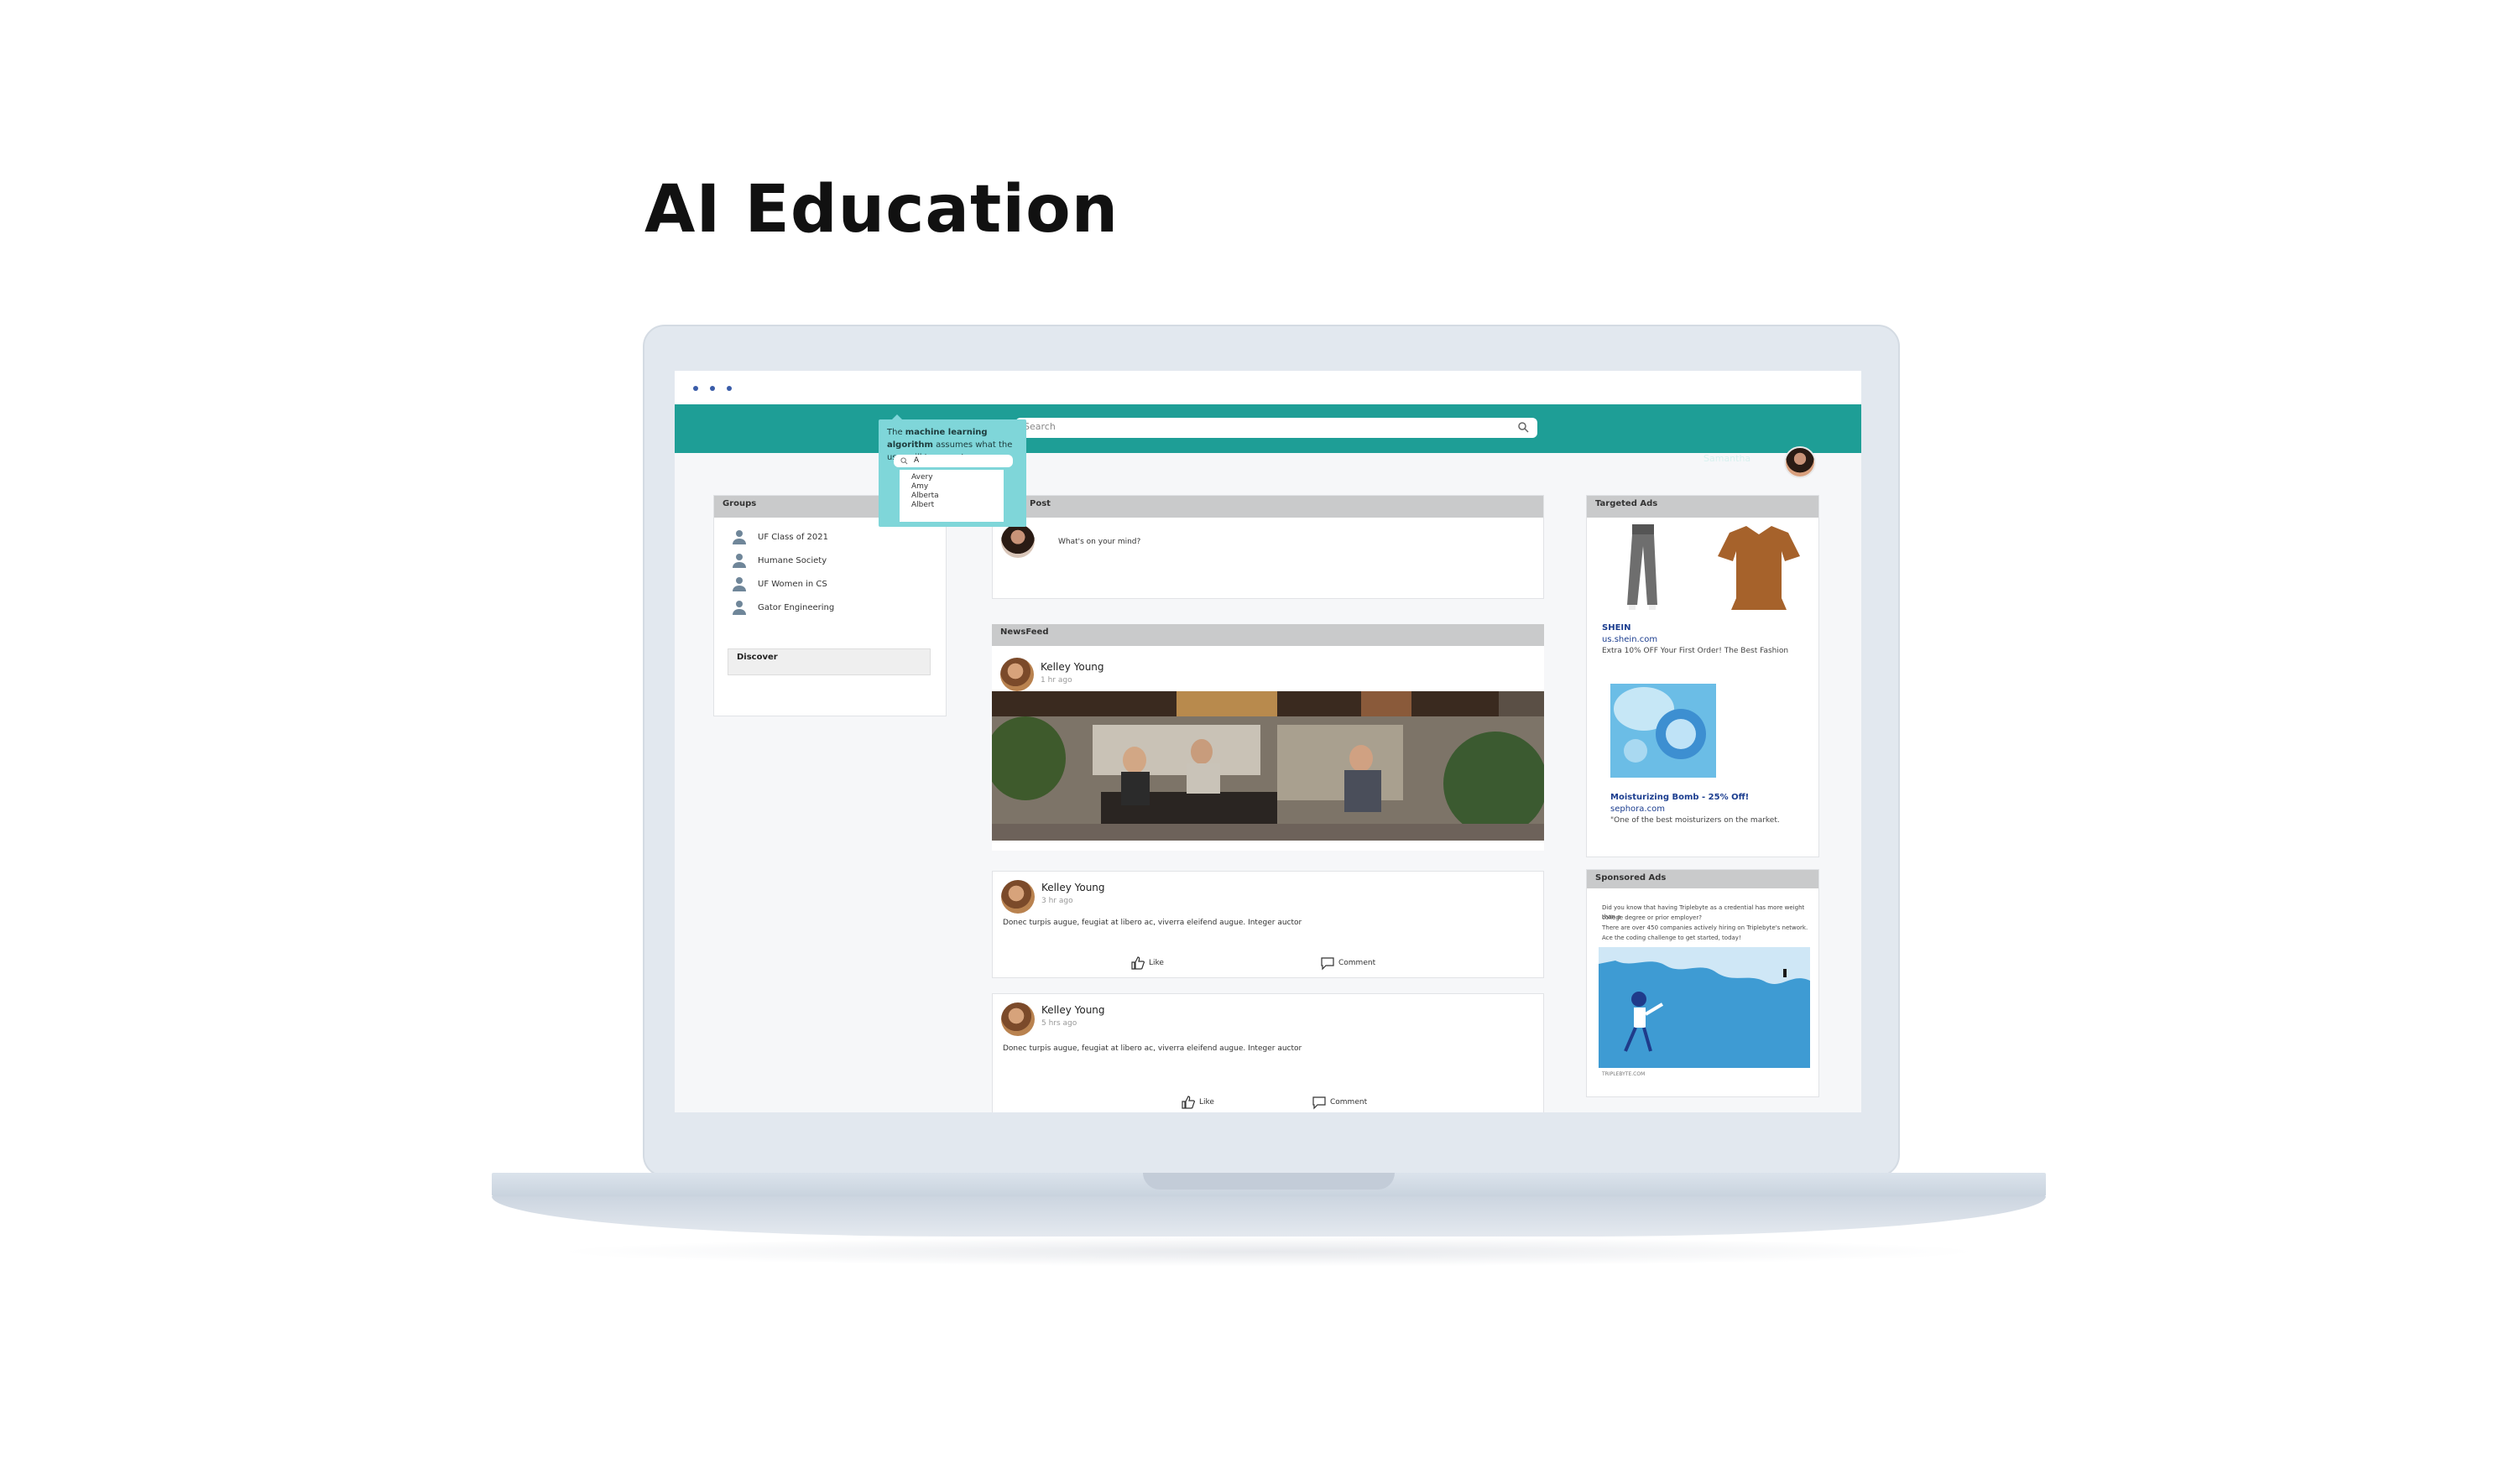  What do you see at coordinates (952, 477) in the screenshot?
I see `suggestion-item: Avery` at bounding box center [952, 477].